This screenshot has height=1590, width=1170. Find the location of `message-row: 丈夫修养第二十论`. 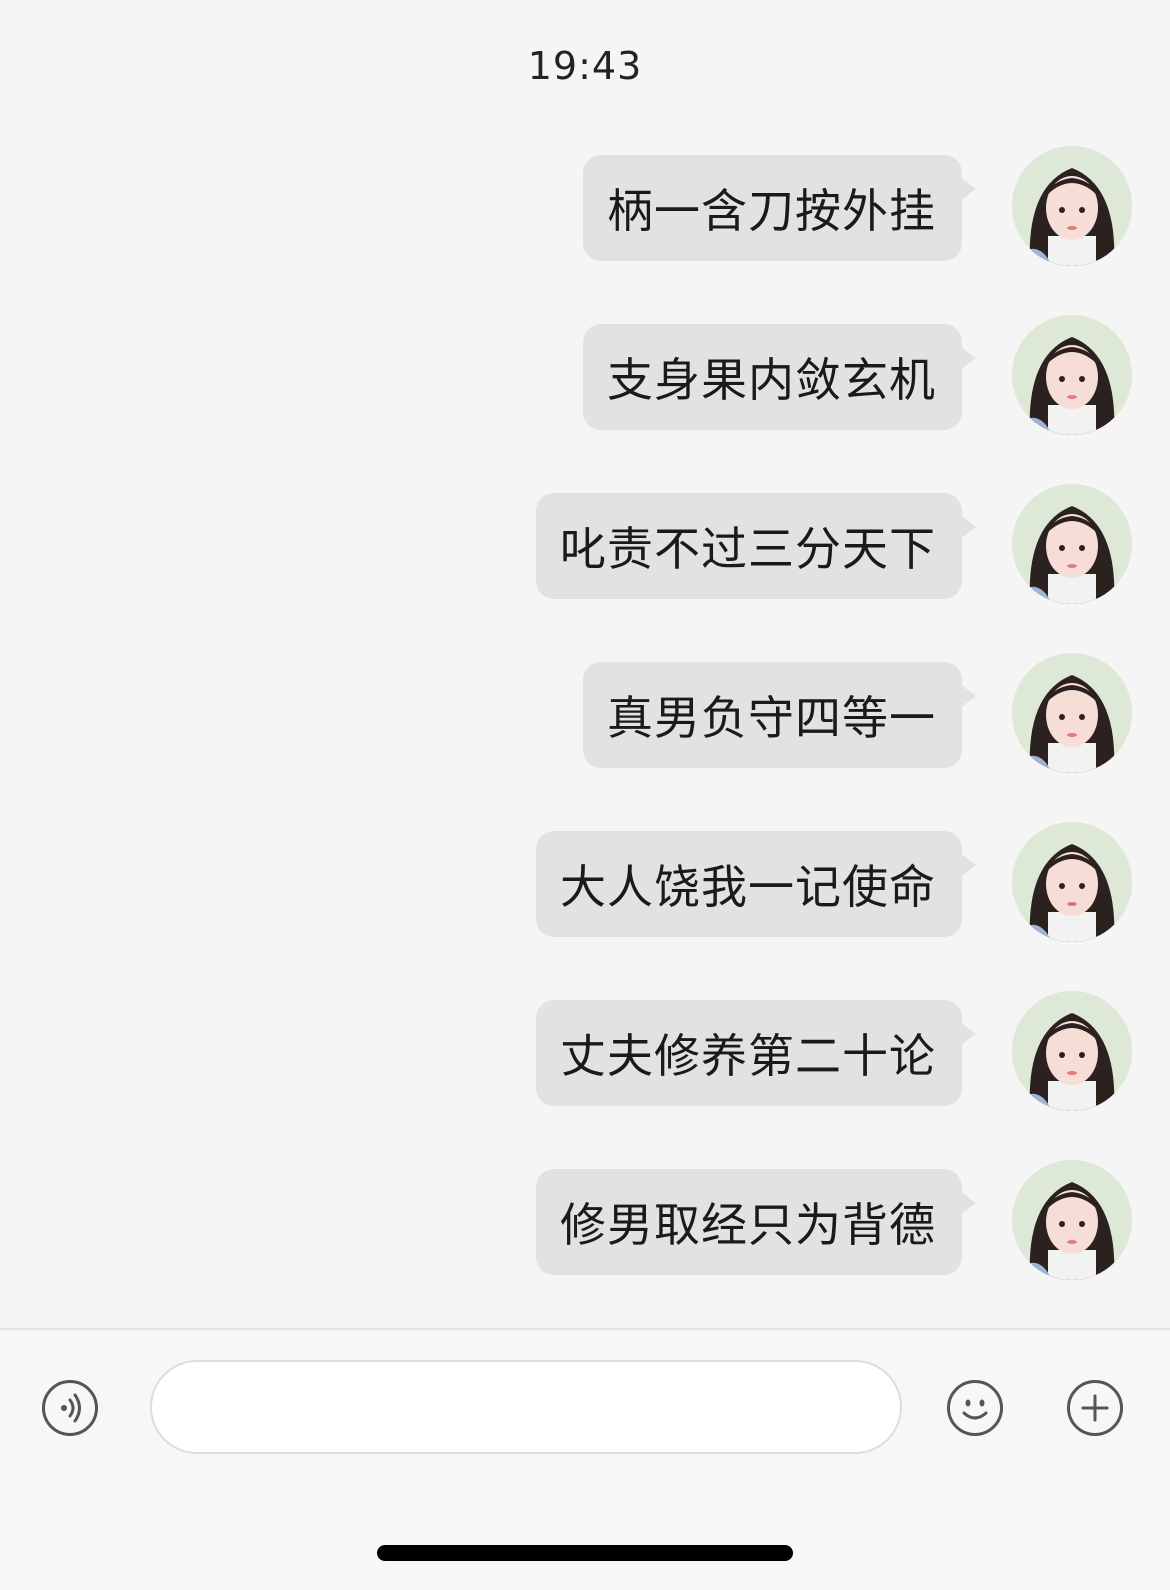

message-row: 丈夫修养第二十论 is located at coordinates (585, 1051).